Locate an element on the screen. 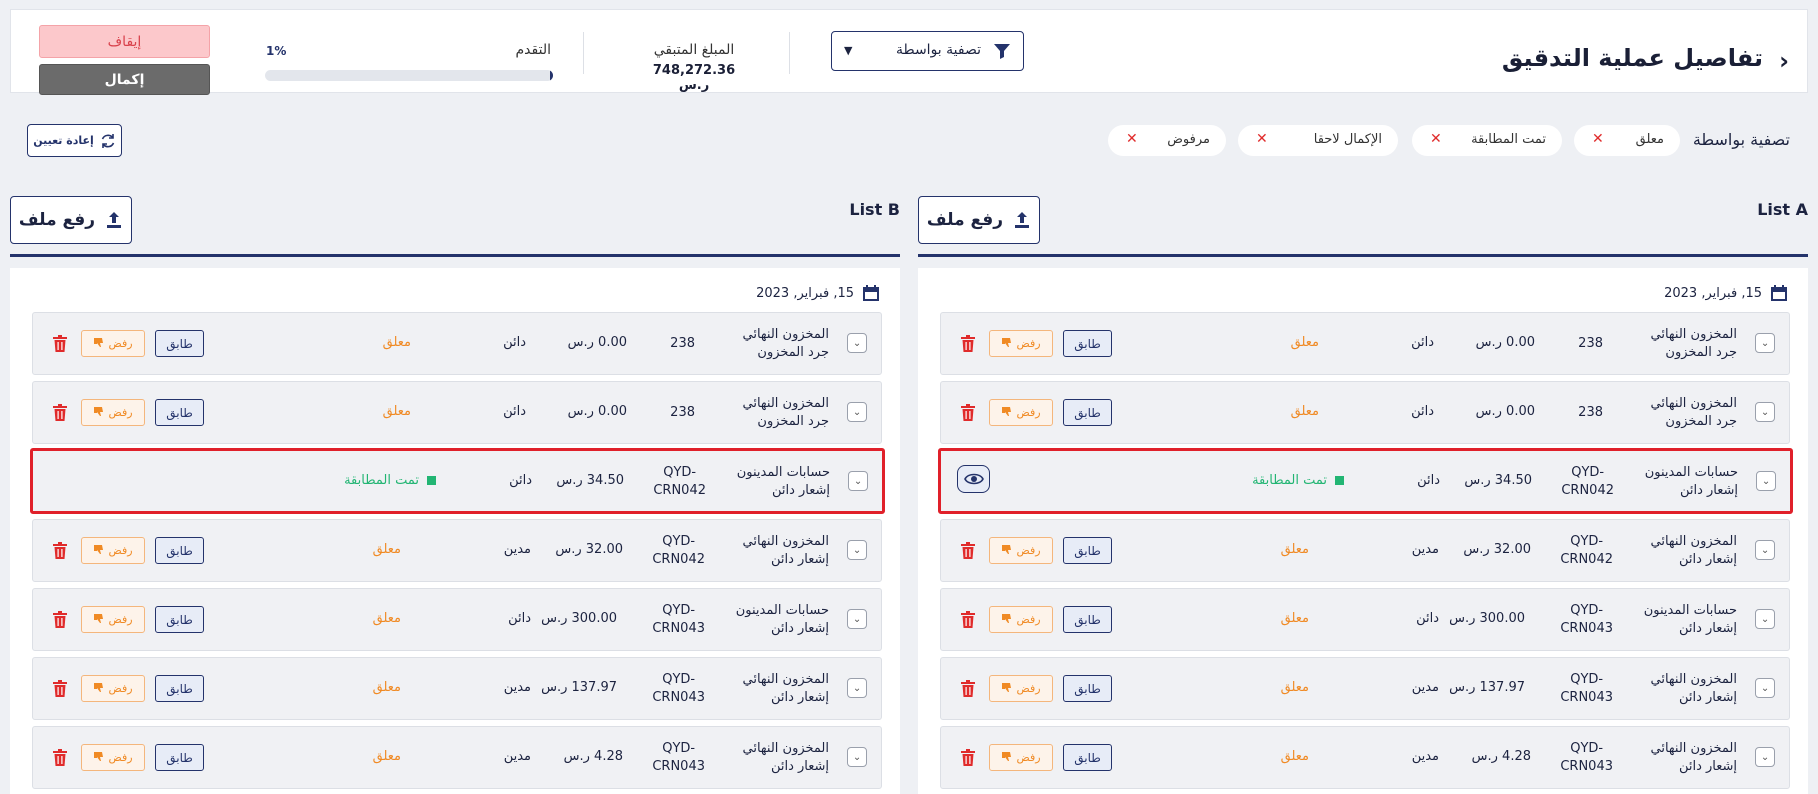 This screenshot has width=1818, height=794. list-a-divider is located at coordinates (1363, 255).